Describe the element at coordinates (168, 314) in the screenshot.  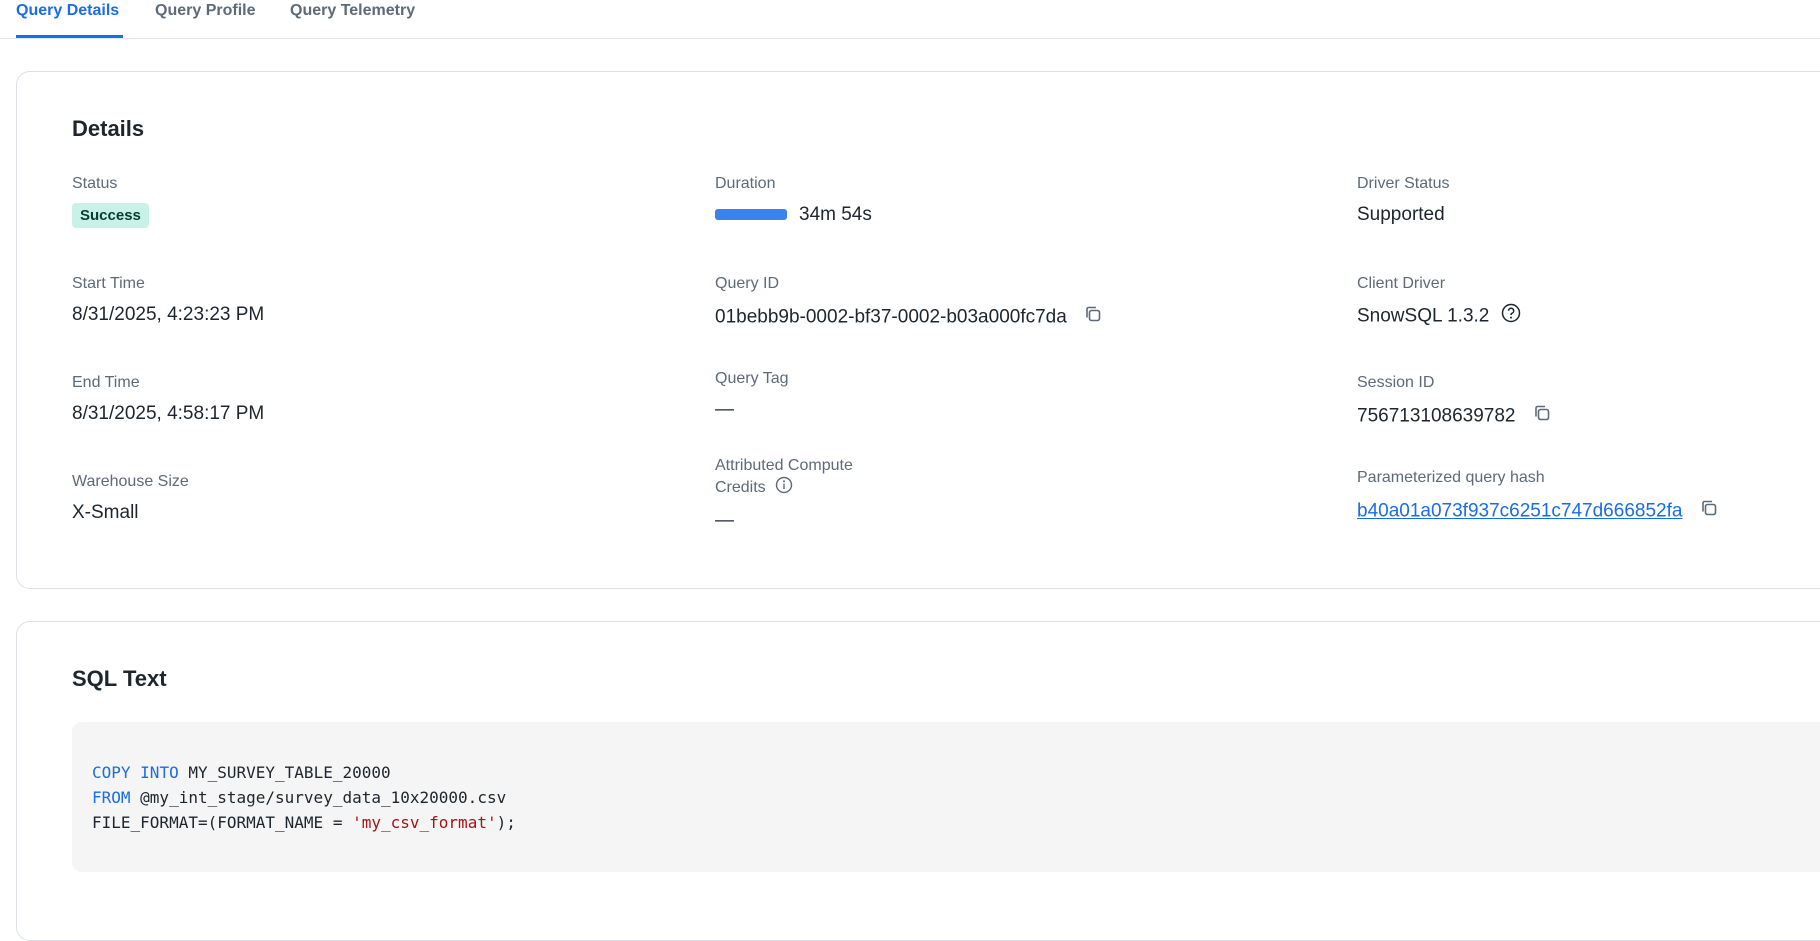
I see `start-time-value: 8/31/2025, 4:23:23 PM` at that location.